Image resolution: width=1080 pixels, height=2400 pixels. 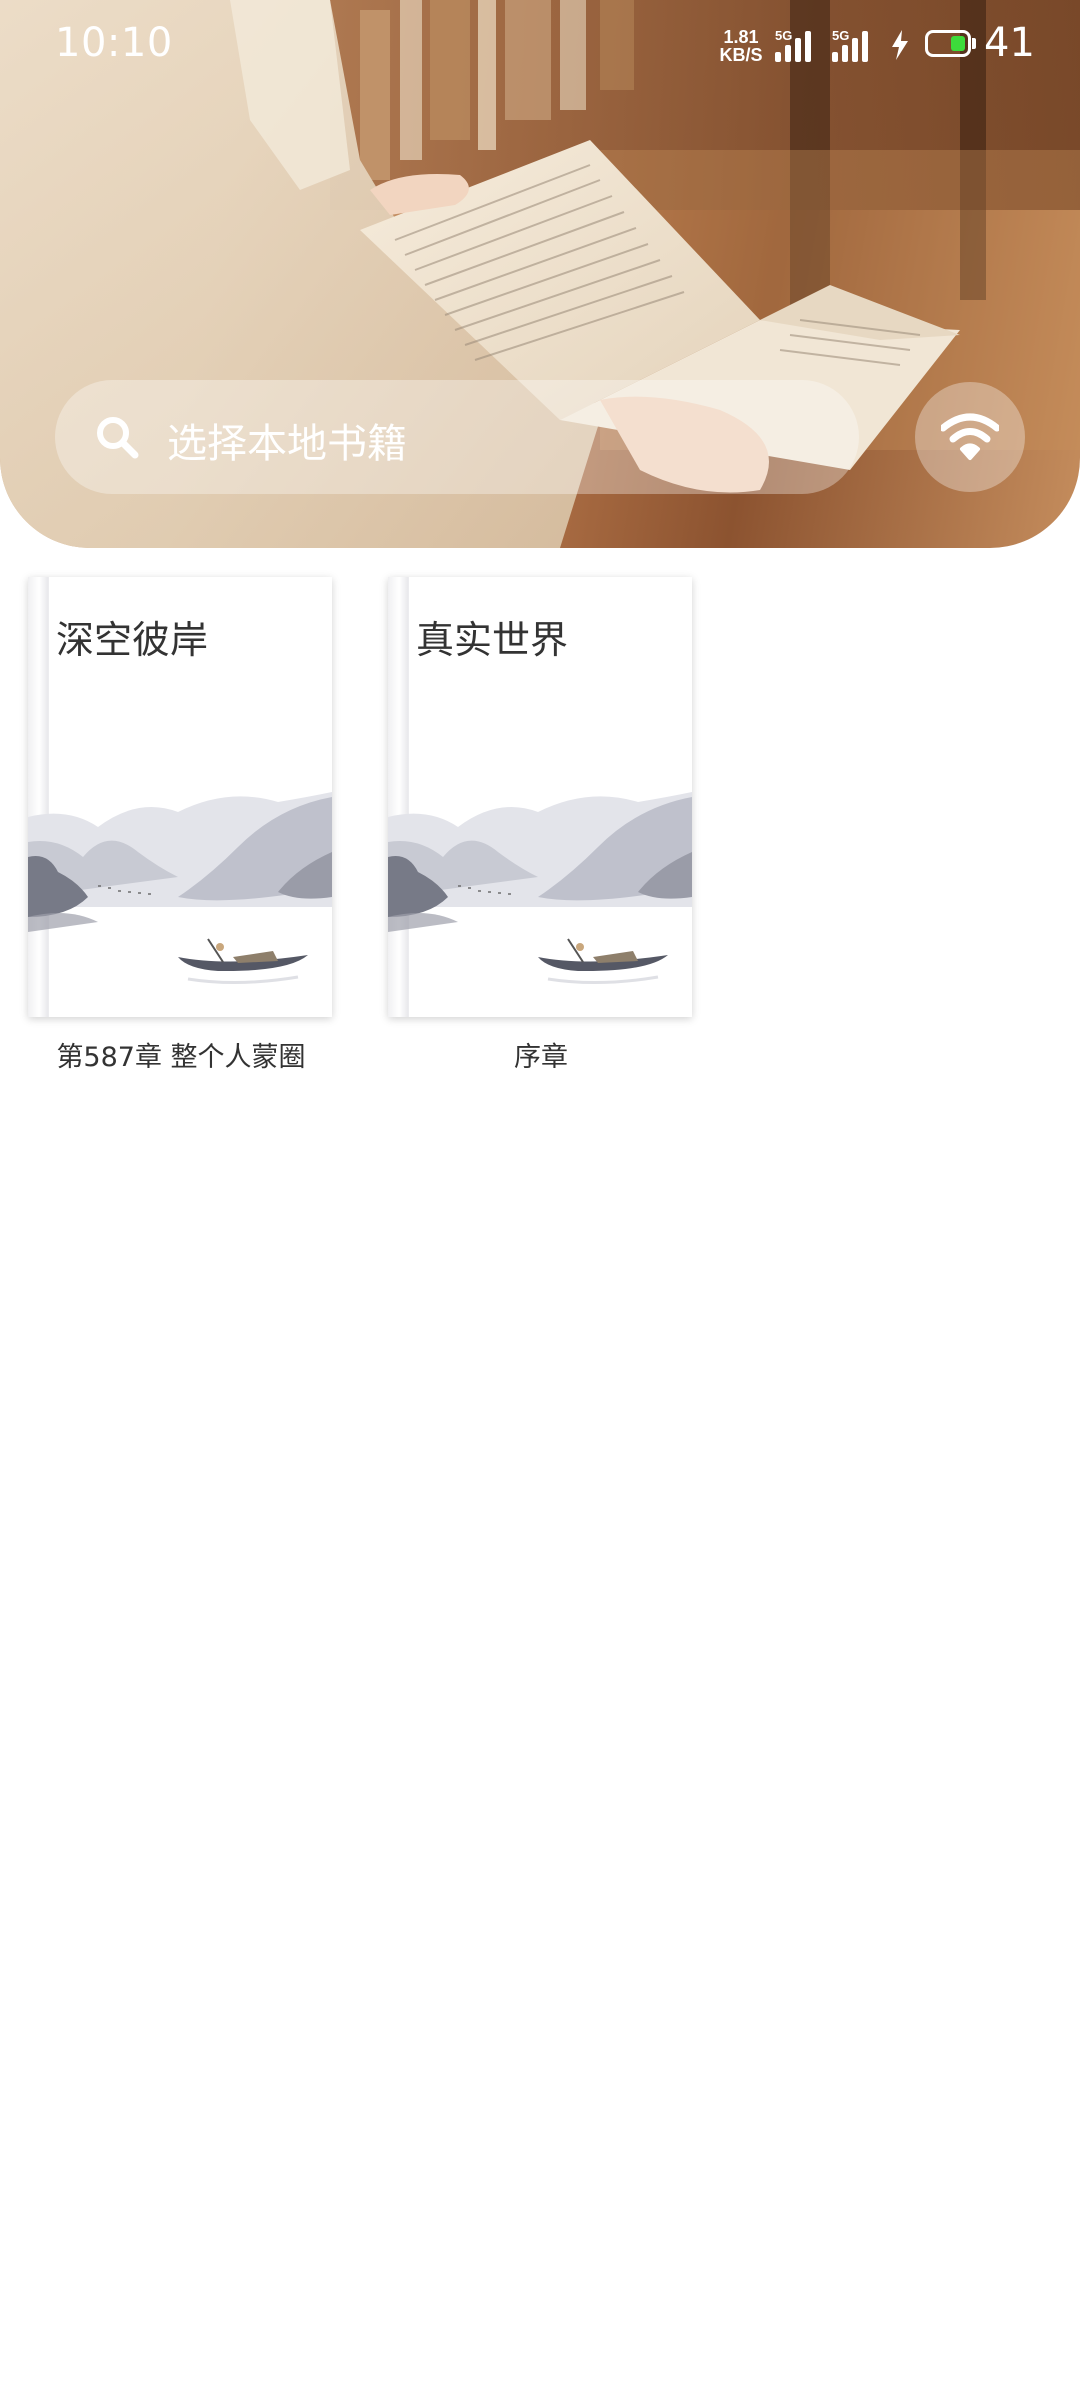 What do you see at coordinates (457, 437) in the screenshot?
I see `local-book-search-bar: 选择本地书籍` at bounding box center [457, 437].